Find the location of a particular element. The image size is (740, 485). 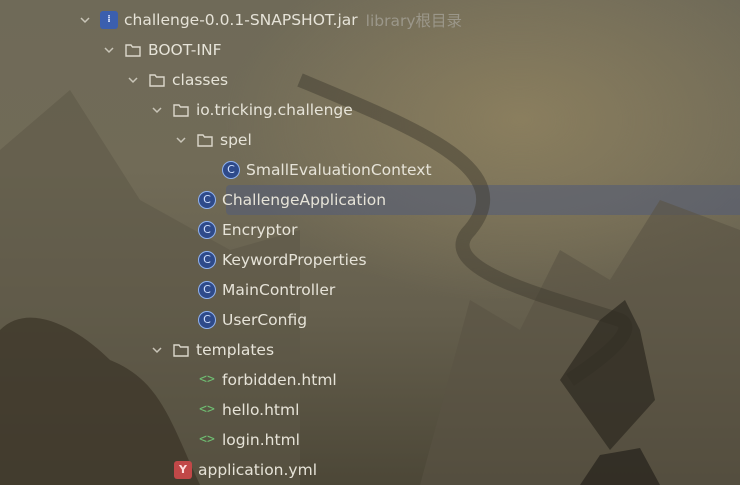

tree-node-label: application.yml is located at coordinates (258, 470).